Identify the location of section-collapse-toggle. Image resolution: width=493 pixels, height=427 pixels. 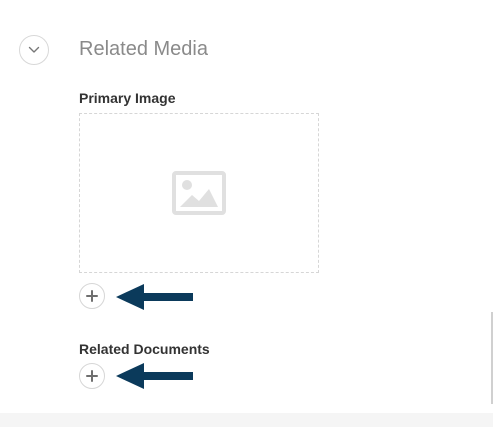
(34, 50).